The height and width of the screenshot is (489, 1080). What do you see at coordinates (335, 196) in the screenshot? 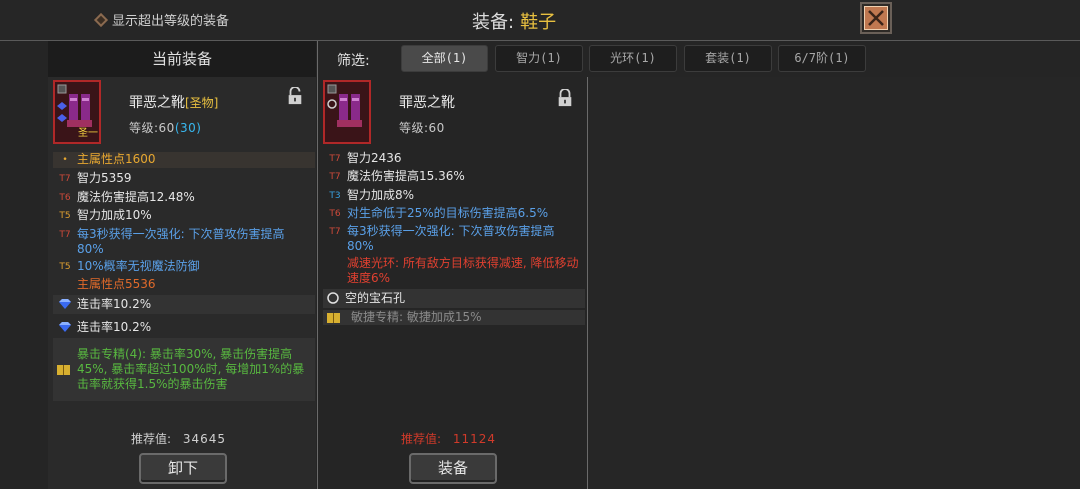
I see `tier-label: T3` at bounding box center [335, 196].